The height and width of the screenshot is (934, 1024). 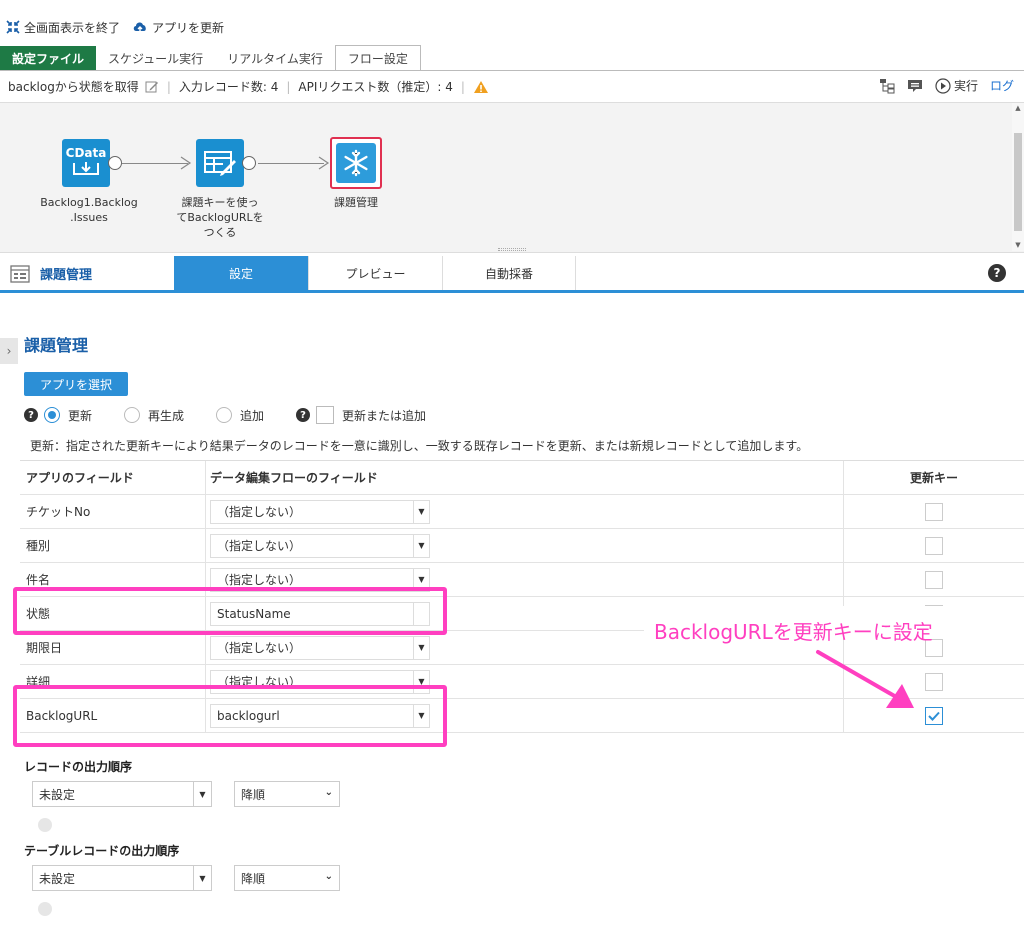 What do you see at coordinates (72, 27) in the screenshot?
I see `exit-fullscreen-label: 全画面表示を終了` at bounding box center [72, 27].